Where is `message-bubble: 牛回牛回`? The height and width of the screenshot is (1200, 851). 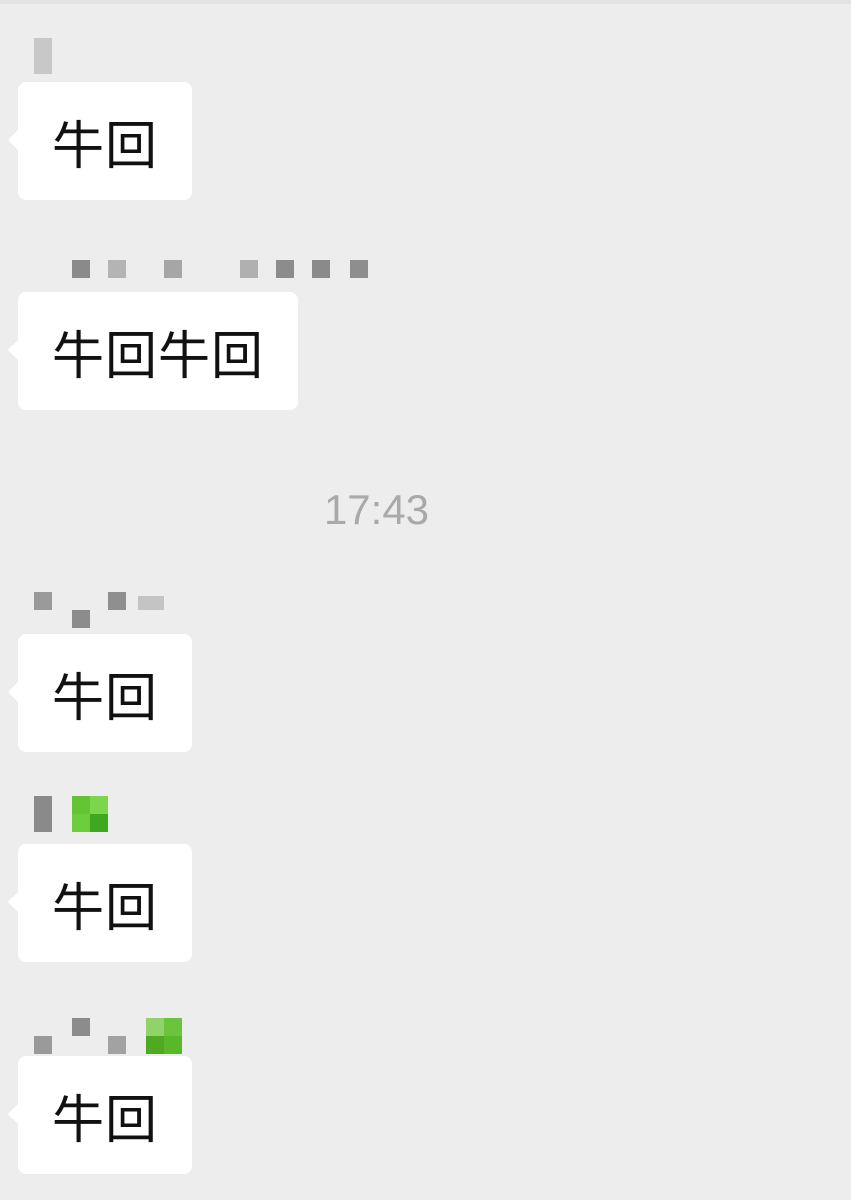
message-bubble: 牛回牛回 is located at coordinates (153, 351).